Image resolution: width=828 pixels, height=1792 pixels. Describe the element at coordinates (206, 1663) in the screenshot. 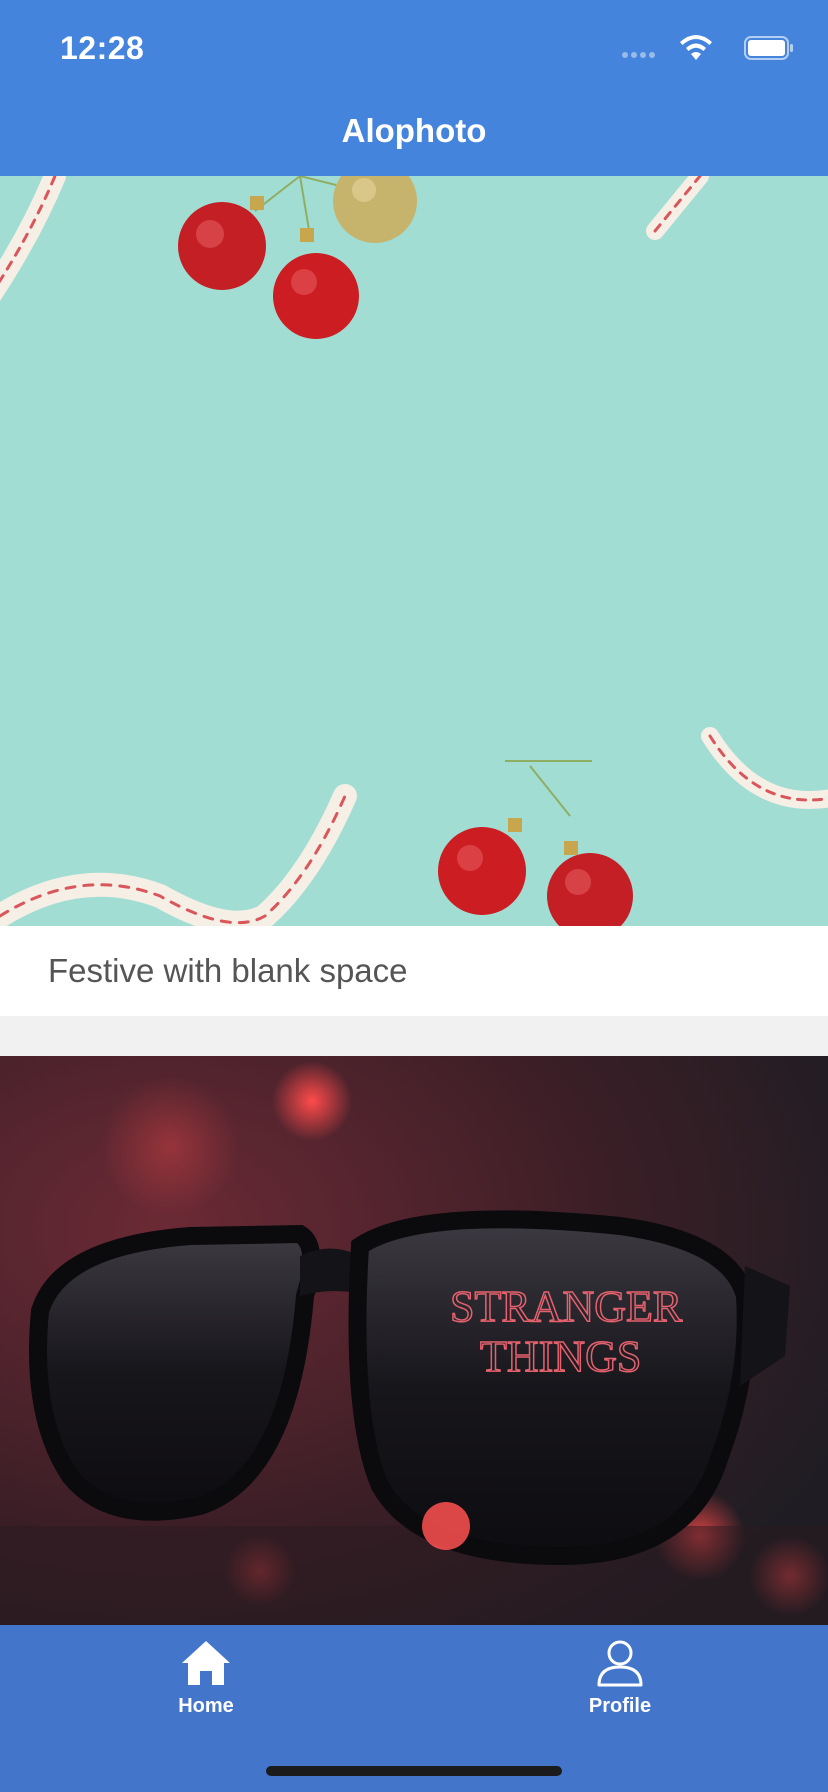

I see `home-icon` at that location.